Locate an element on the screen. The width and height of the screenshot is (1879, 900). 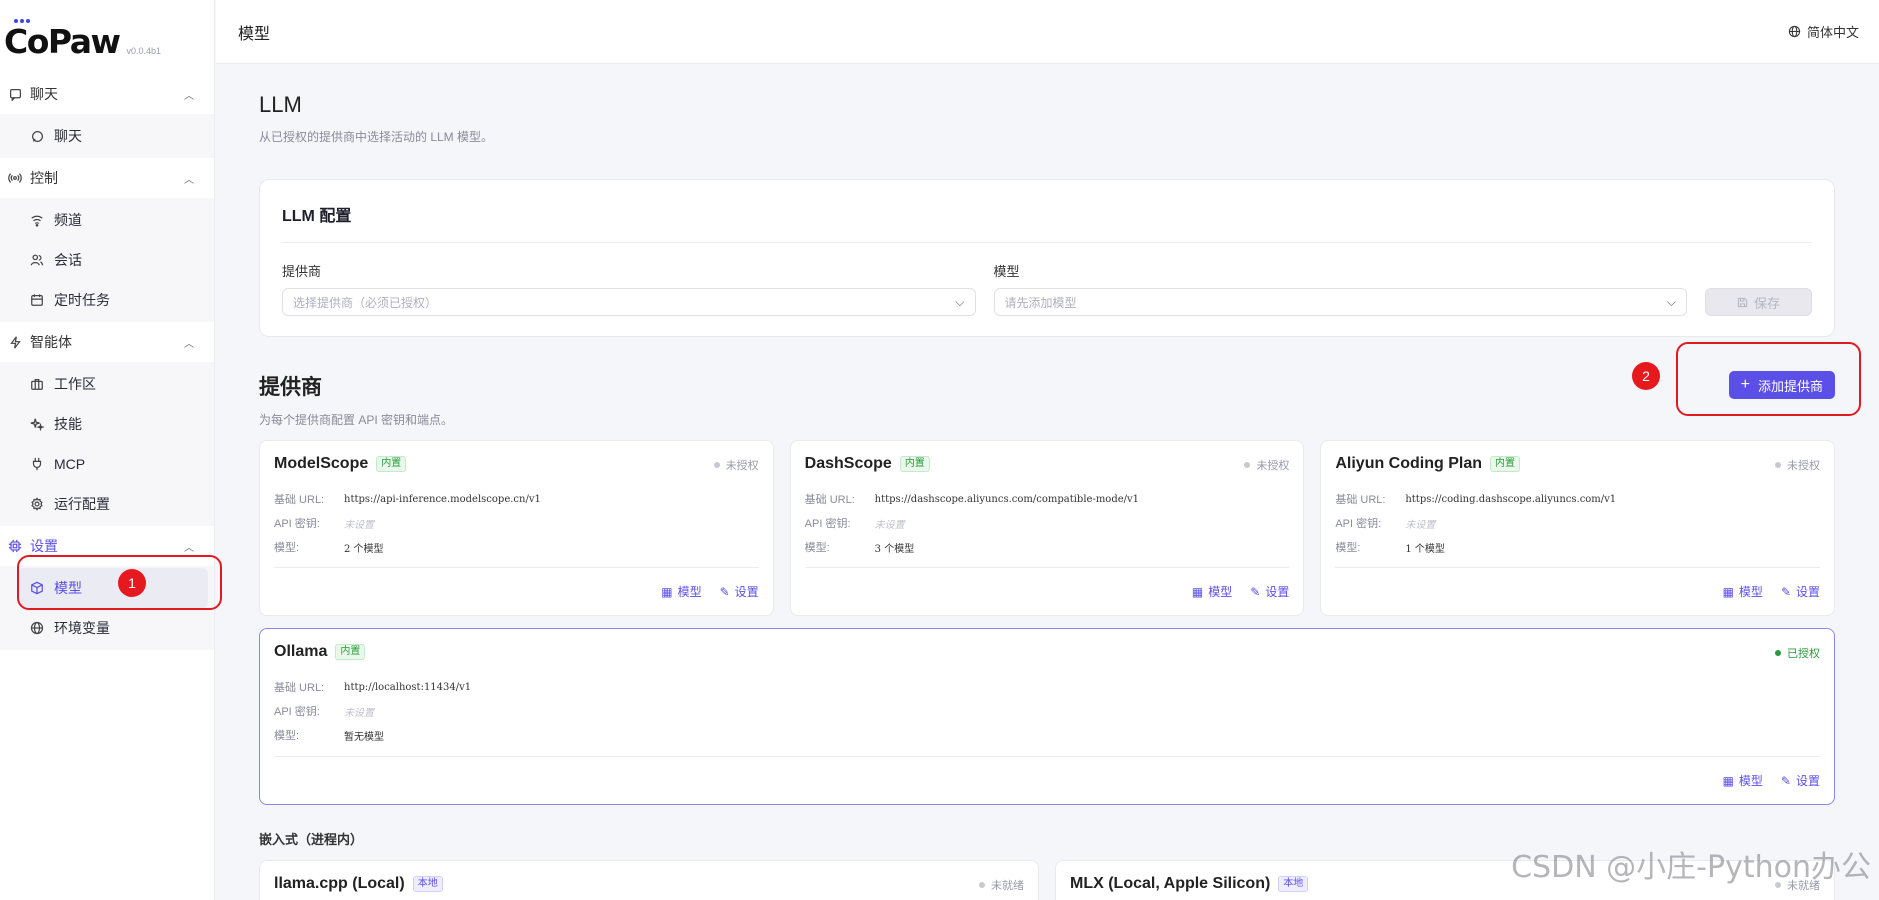
sidebar-item-scheduled-tasks: 定时任务 is located at coordinates (107, 300).